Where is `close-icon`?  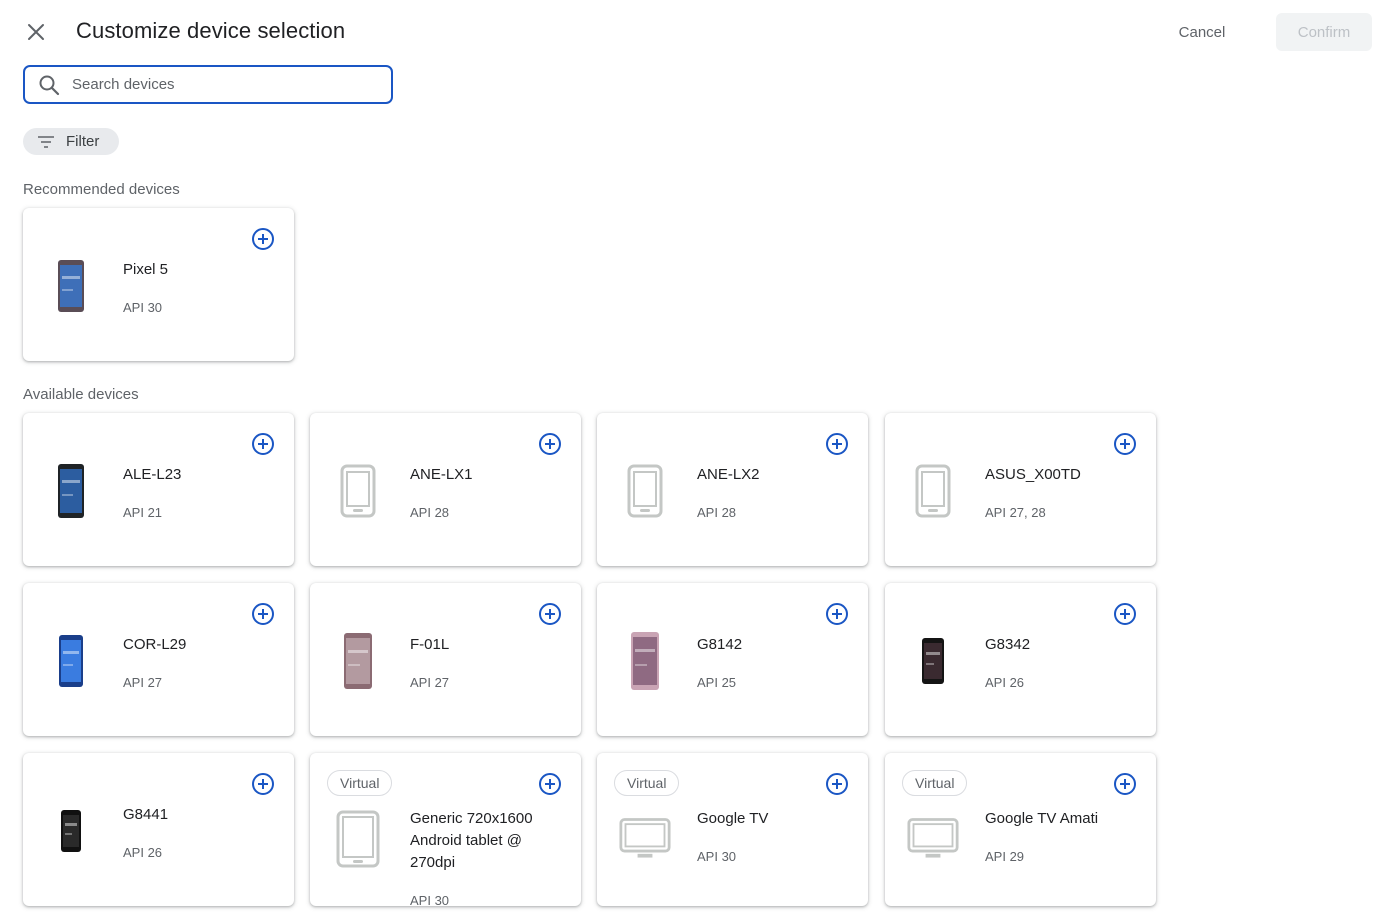
close-icon is located at coordinates (36, 32).